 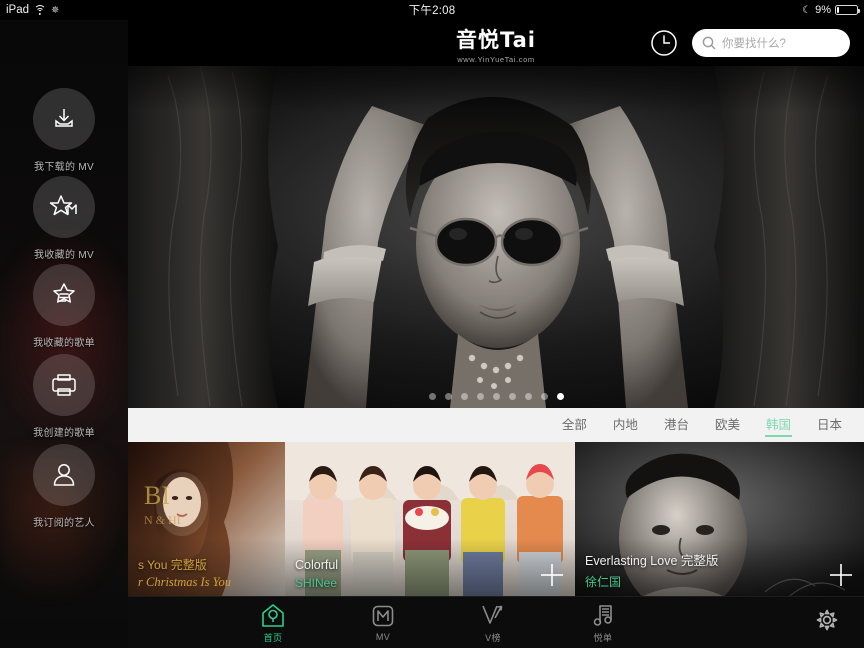 What do you see at coordinates (184, 582) in the screenshot?
I see `card-subtitle: r Christmas Is You` at bounding box center [184, 582].